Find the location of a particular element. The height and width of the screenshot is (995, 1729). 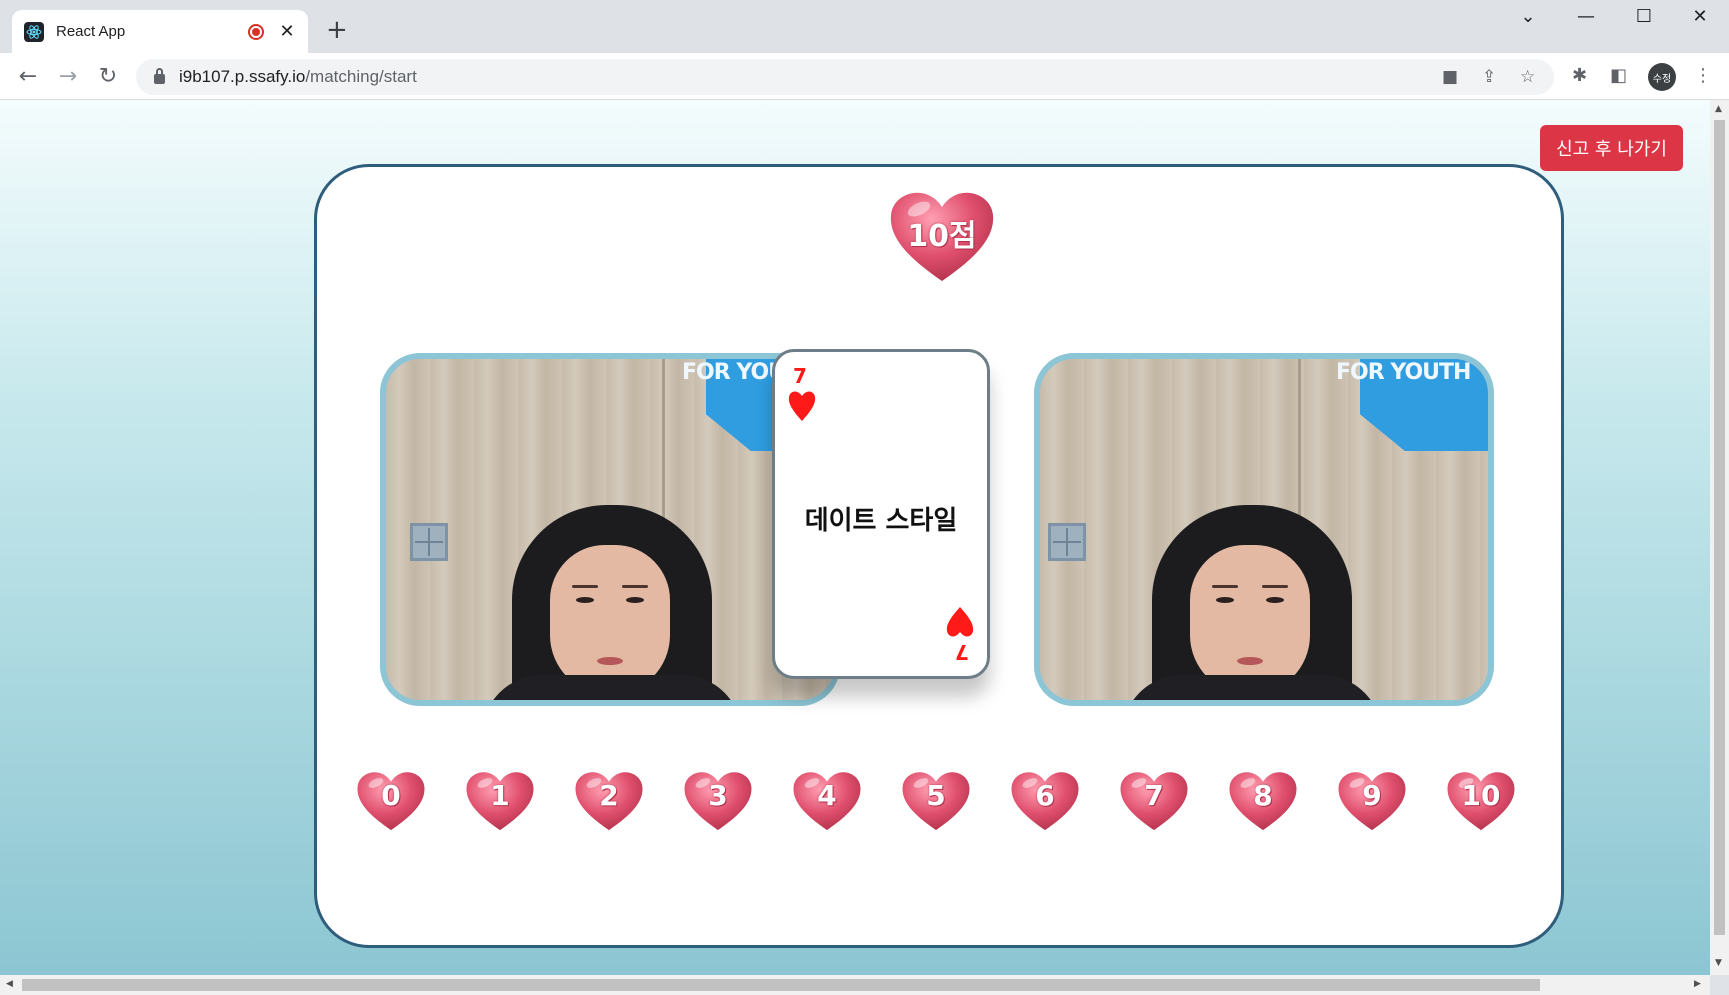

lock-icon is located at coordinates (159, 76).